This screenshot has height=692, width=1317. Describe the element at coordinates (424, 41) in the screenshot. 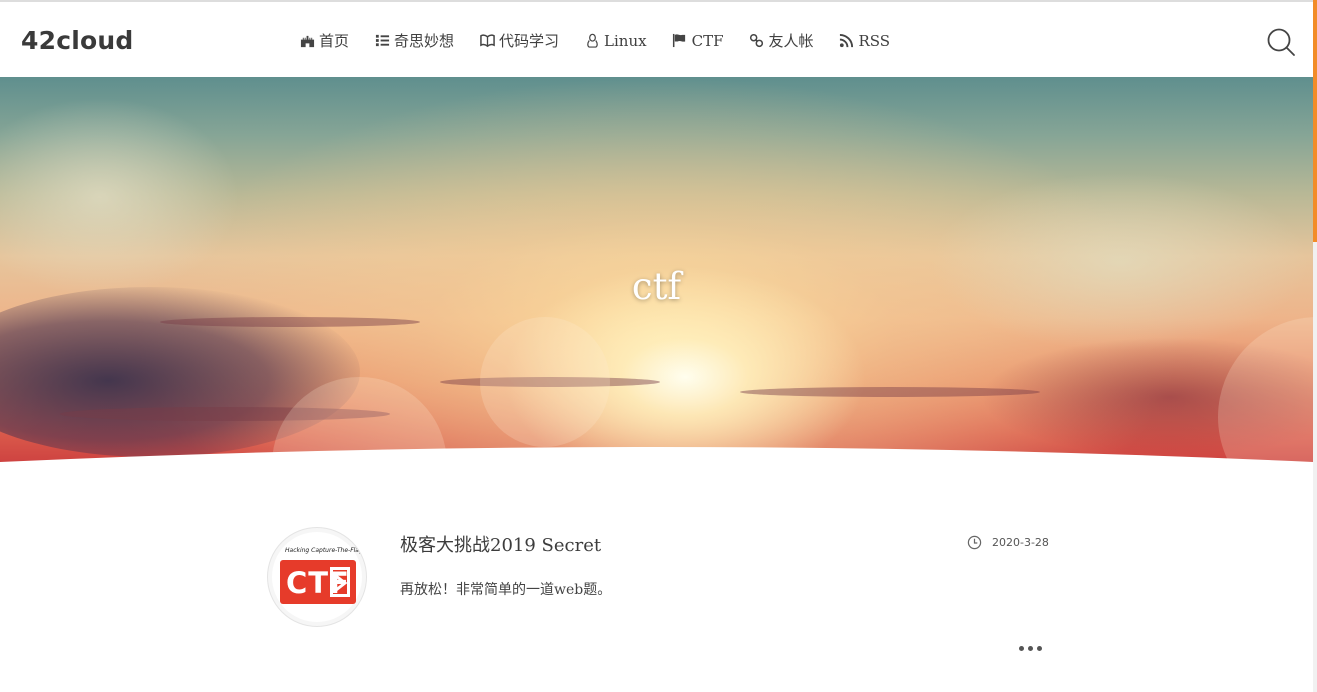

I see `nav-label: 奇思妙想` at that location.